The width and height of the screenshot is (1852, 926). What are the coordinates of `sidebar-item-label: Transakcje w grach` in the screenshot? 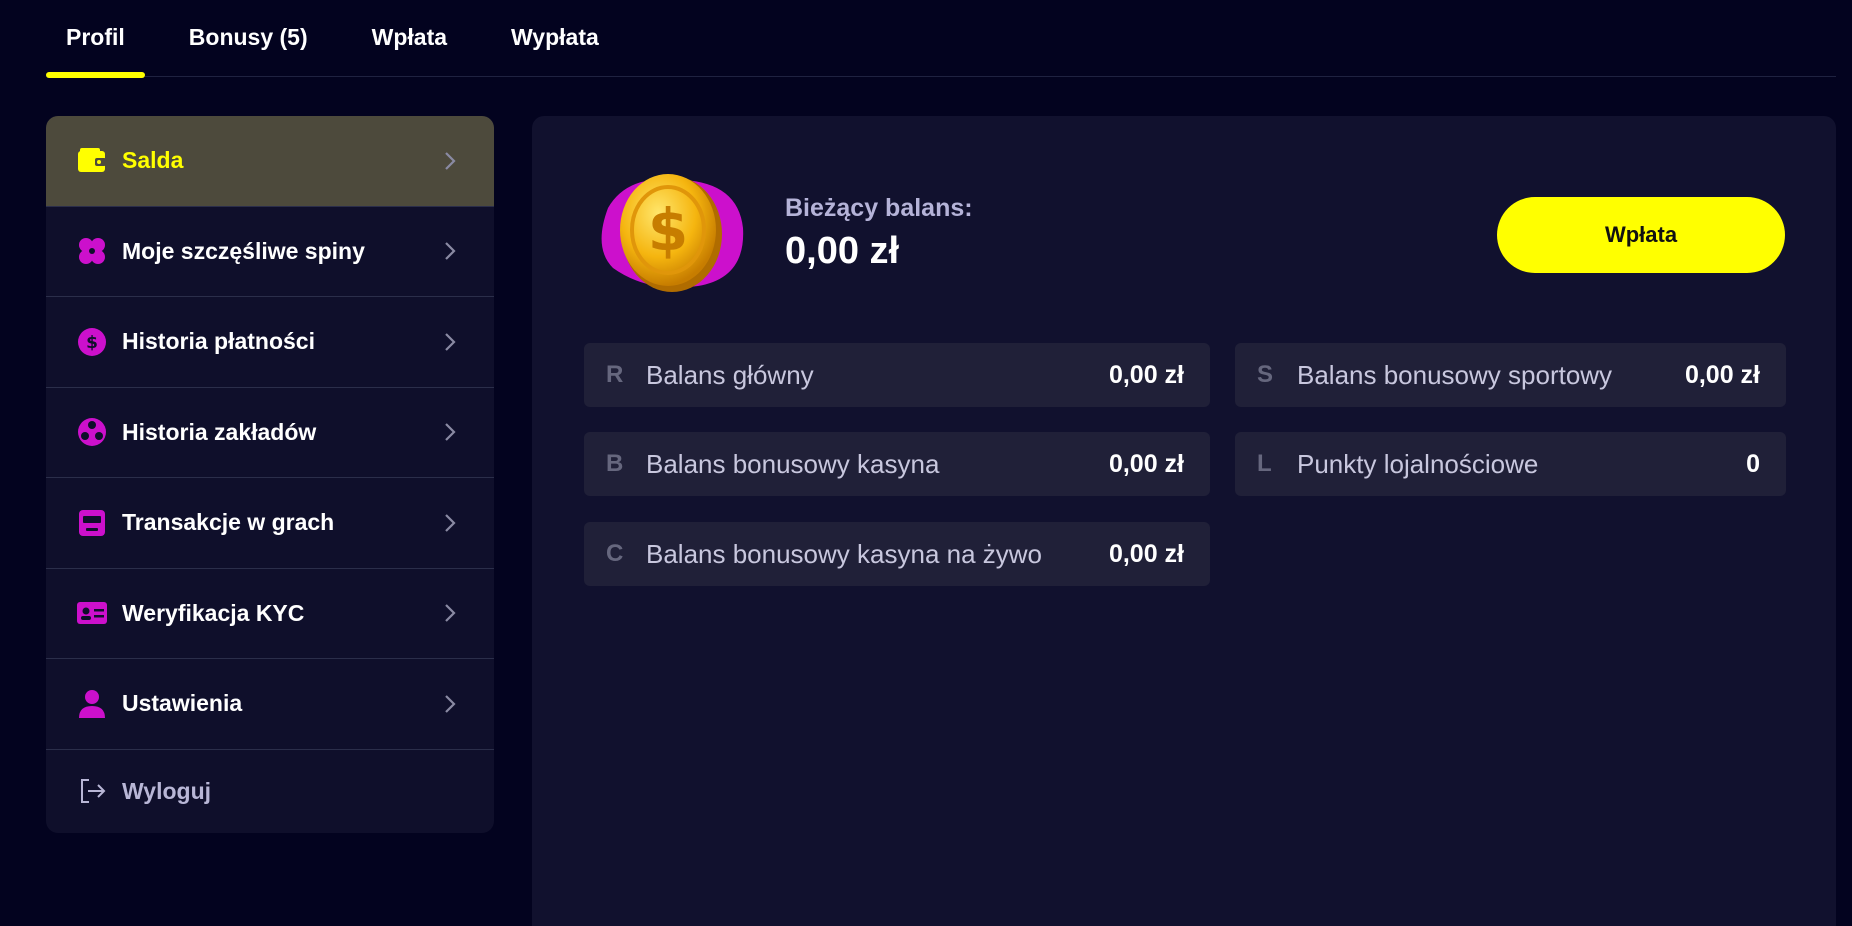 It's located at (228, 522).